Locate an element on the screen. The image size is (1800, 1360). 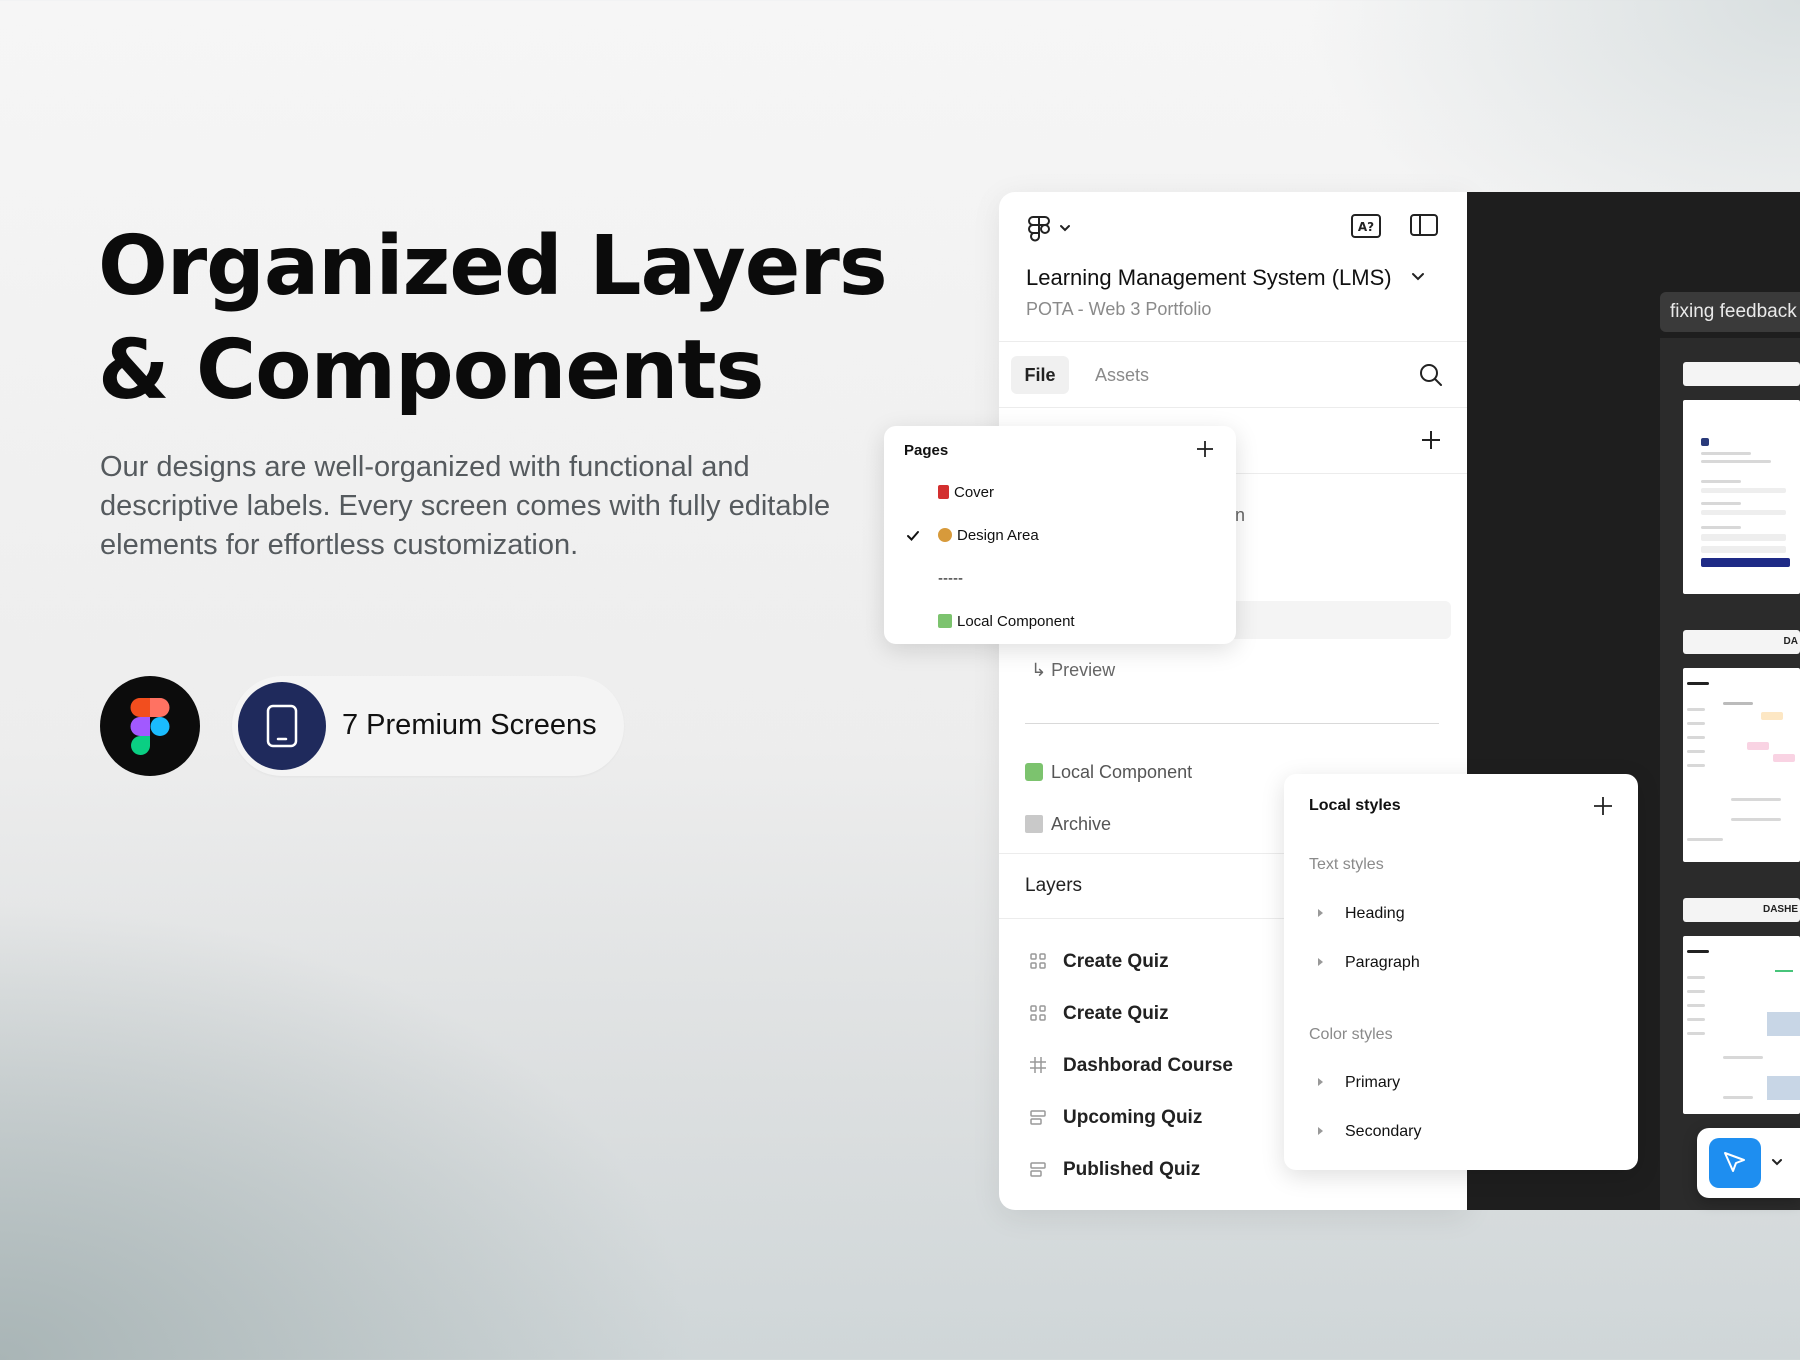
text-styles-section-label: Text styles is located at coordinates (1346, 864).